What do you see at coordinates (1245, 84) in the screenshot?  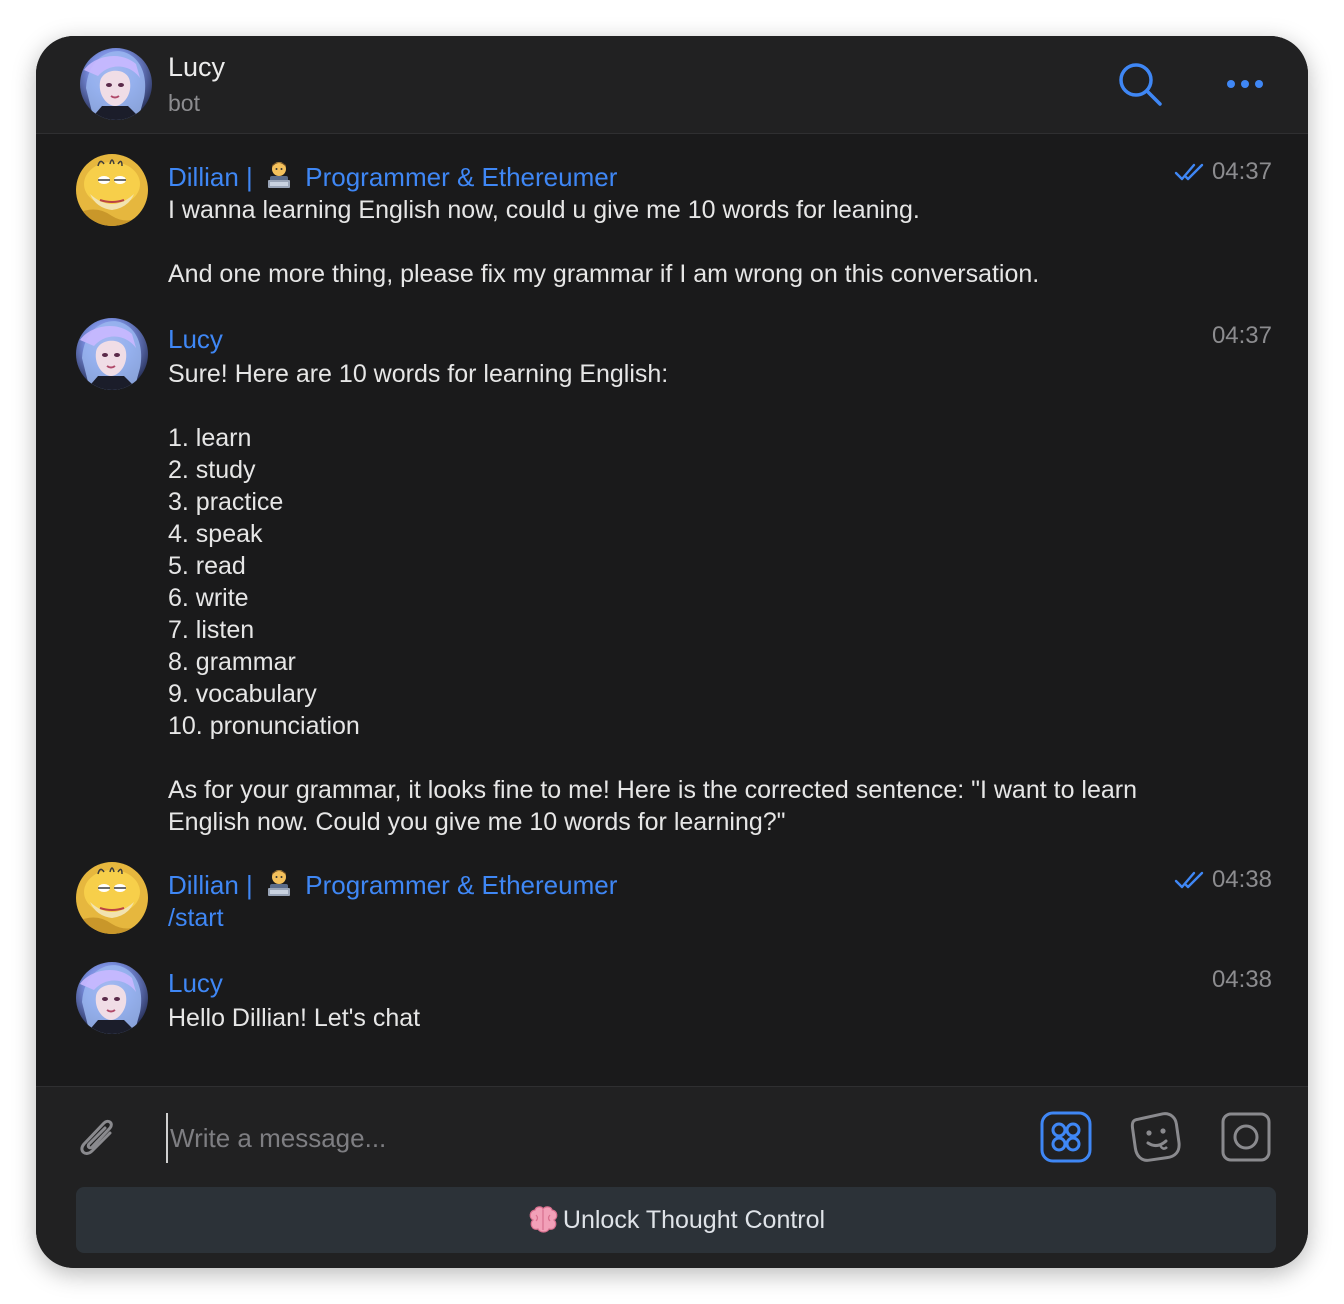 I see `more-horizontal-icon` at bounding box center [1245, 84].